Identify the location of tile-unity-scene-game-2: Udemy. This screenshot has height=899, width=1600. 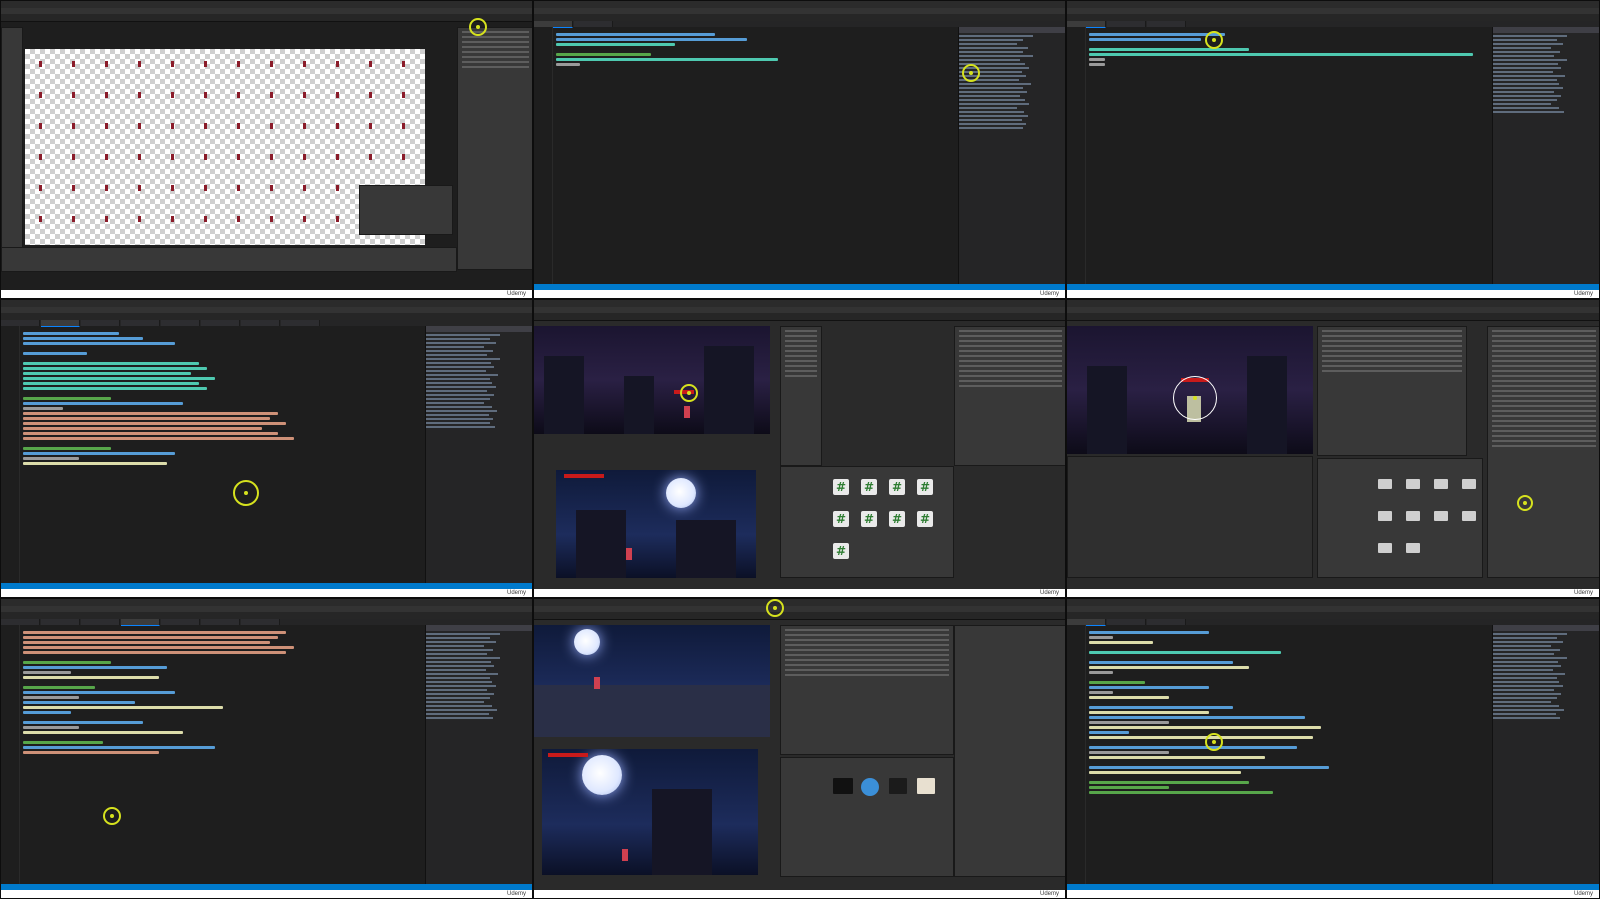
(799, 748).